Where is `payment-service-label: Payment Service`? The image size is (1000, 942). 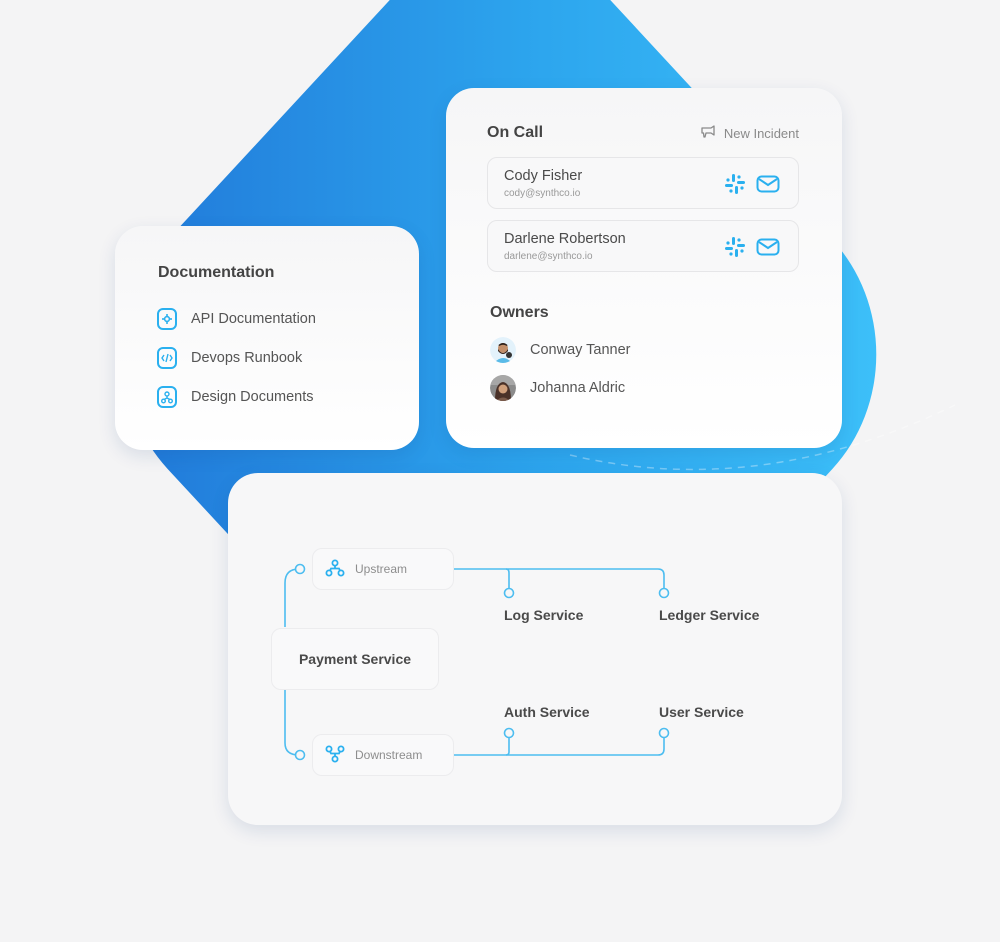 payment-service-label: Payment Service is located at coordinates (355, 659).